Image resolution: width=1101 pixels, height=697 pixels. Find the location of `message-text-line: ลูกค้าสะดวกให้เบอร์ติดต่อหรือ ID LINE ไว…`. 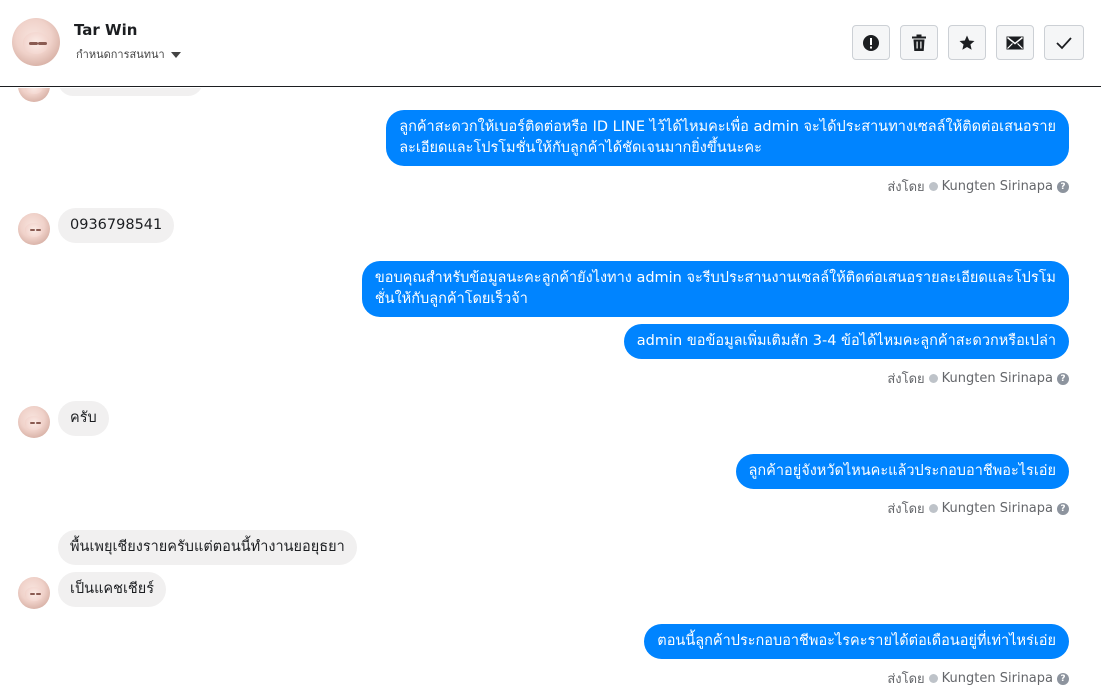

message-text-line: ลูกค้าสะดวกให้เบอร์ติดต่อหรือ ID LINE ไว… is located at coordinates (727, 127).